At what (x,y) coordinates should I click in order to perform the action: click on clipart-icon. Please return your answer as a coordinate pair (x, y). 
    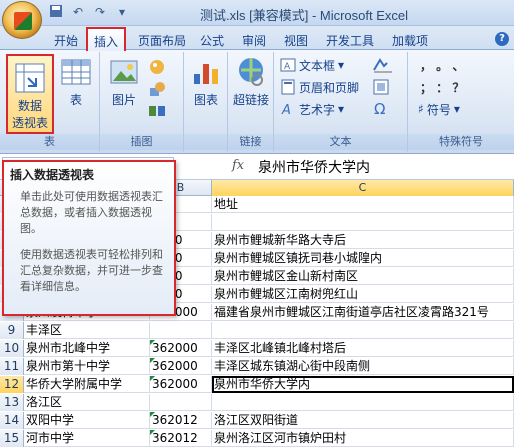
    Looking at the image, I should click on (157, 68).